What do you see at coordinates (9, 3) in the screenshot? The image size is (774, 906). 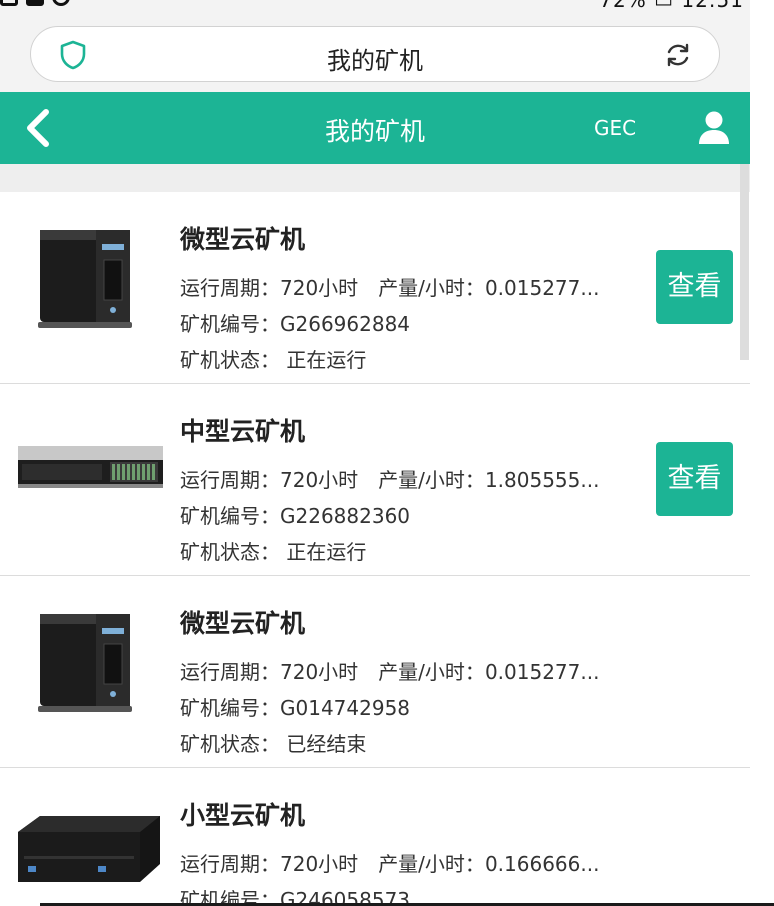 I see `notification-icon` at bounding box center [9, 3].